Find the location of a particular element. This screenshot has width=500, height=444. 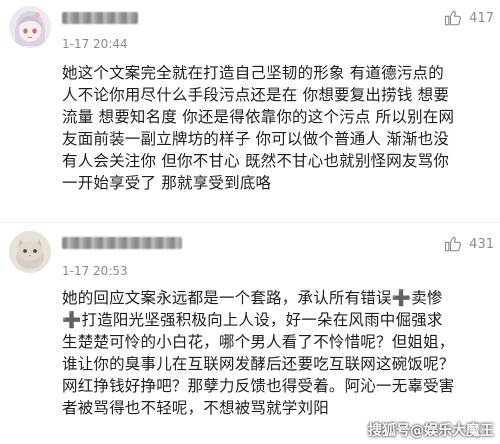

watermark: 搜狐号@娱乐大魔王 is located at coordinates (431, 430).